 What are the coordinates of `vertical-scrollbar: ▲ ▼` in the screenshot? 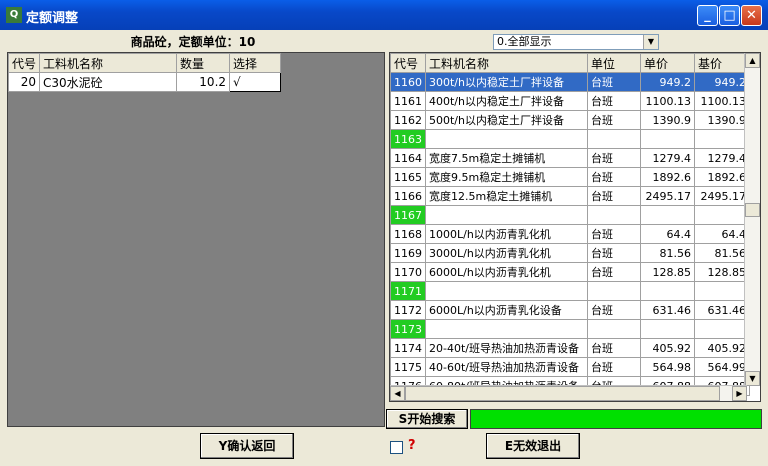 It's located at (752, 219).